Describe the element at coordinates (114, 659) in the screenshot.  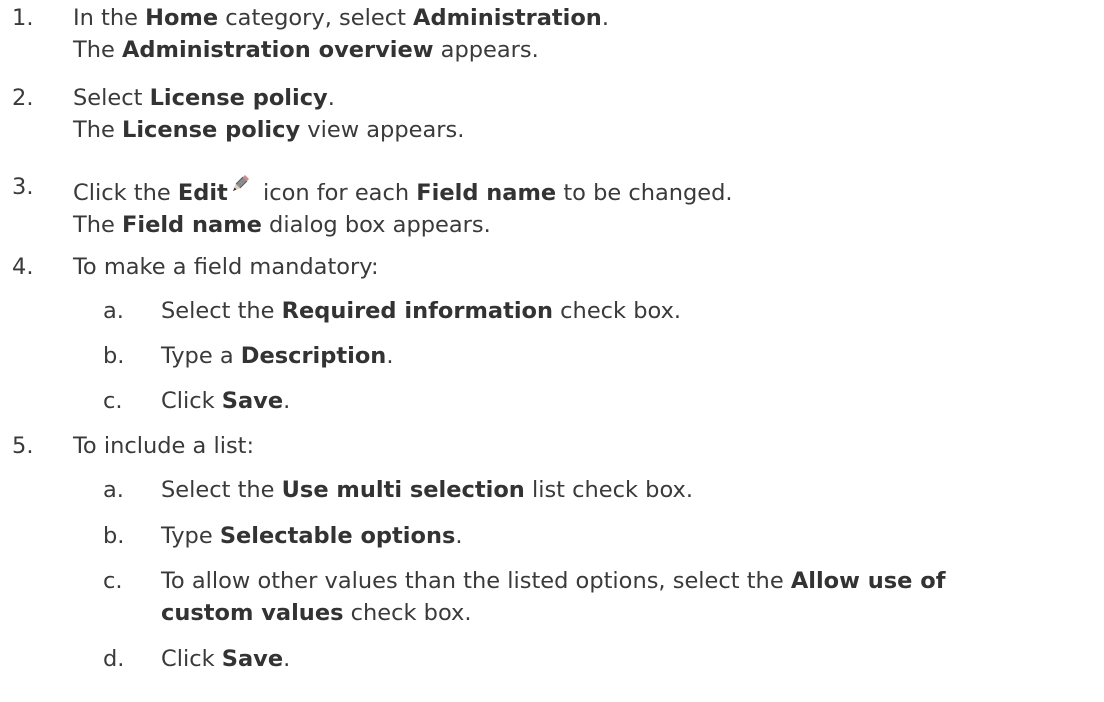
I see `substep-letter: d.` at that location.